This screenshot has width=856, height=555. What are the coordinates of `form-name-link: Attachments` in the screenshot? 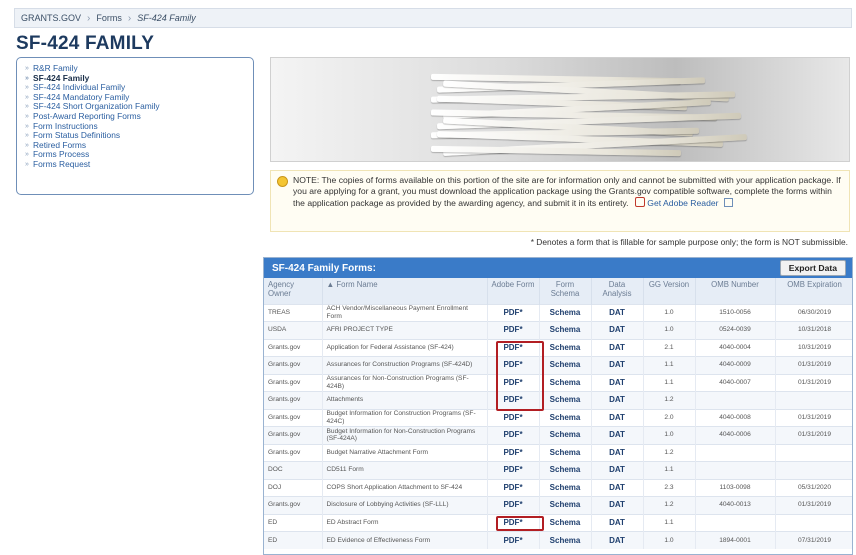 It's located at (405, 400).